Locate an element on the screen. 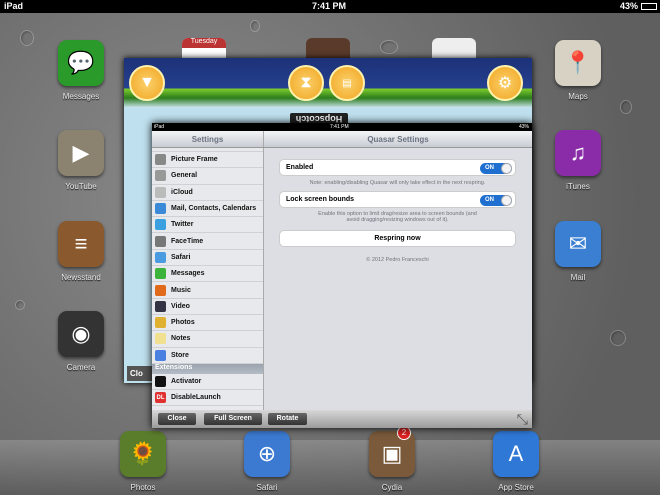 Image resolution: width=660 pixels, height=495 pixels. settings-item-label: Mail, Contacts, Calendars is located at coordinates (214, 209).